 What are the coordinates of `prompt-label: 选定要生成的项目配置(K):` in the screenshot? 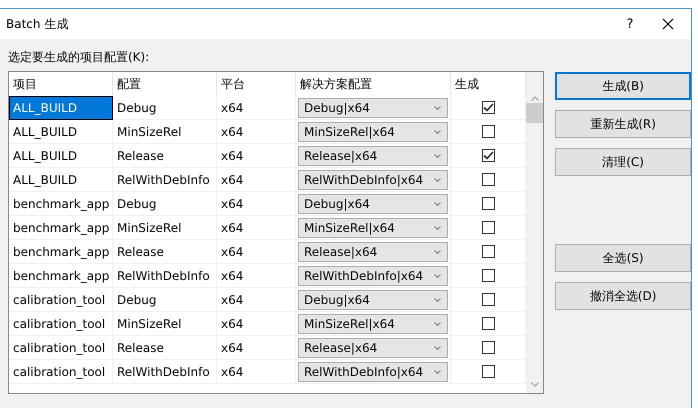 It's located at (79, 57).